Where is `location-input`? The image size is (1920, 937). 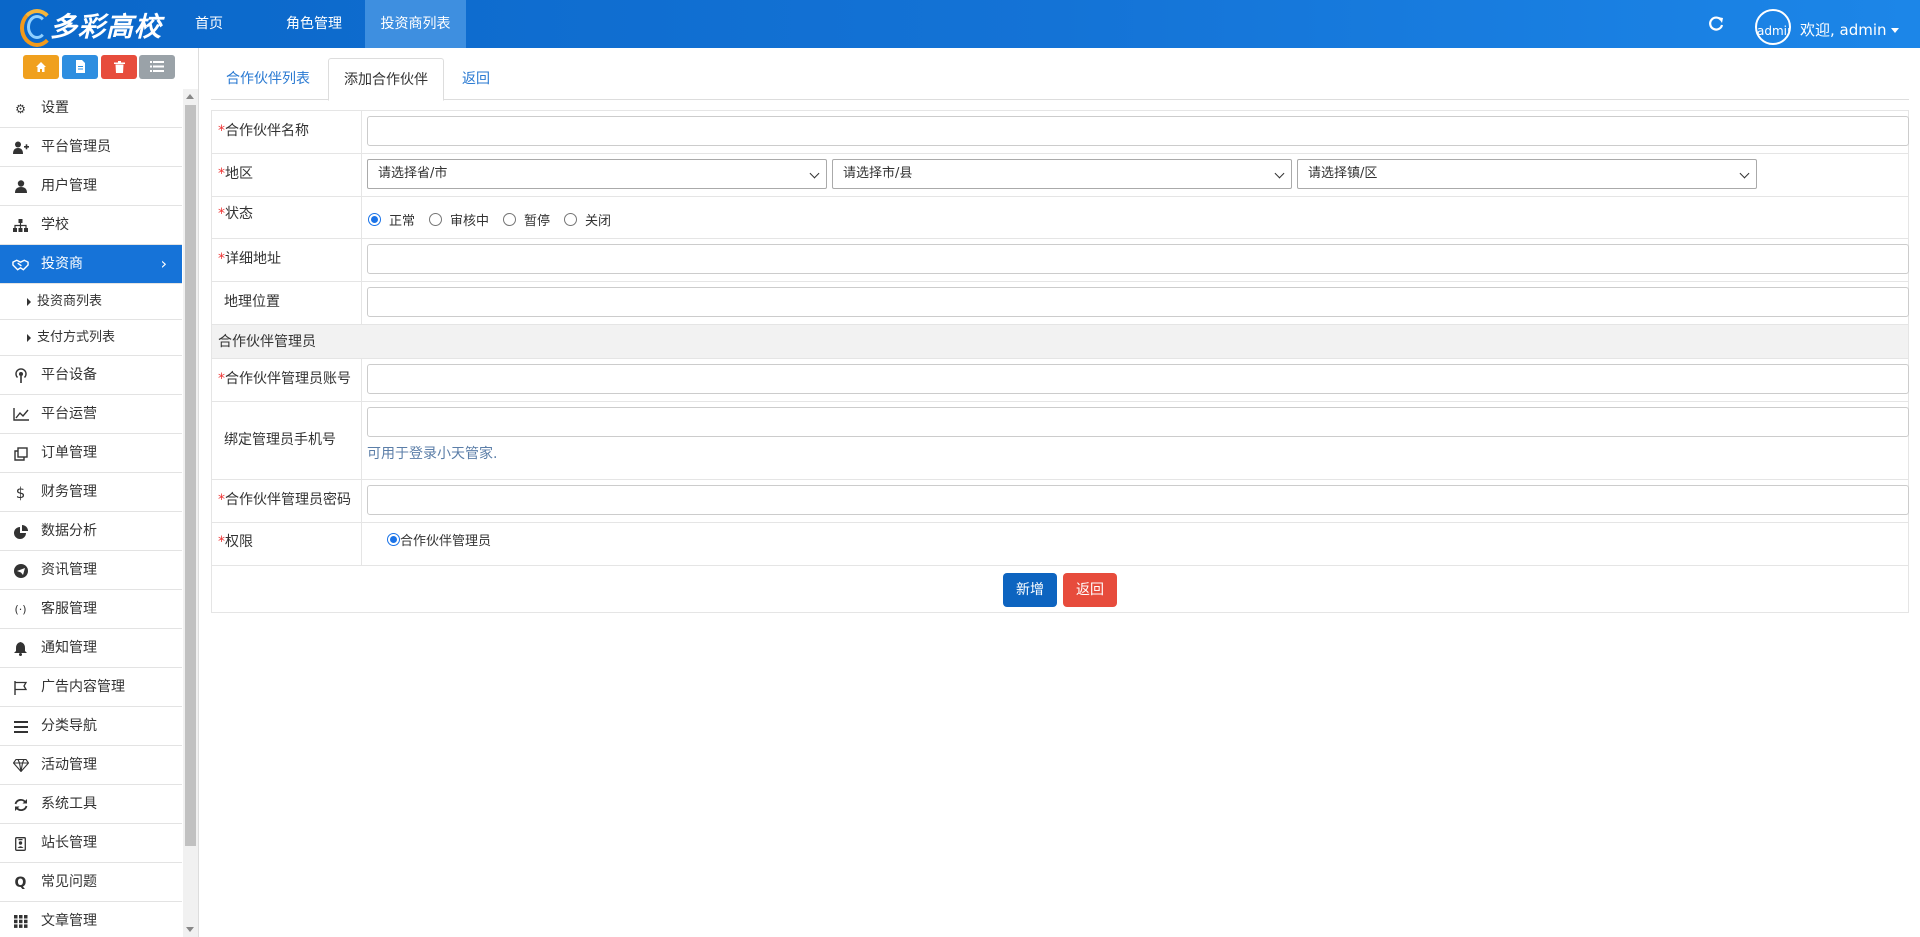 location-input is located at coordinates (1138, 302).